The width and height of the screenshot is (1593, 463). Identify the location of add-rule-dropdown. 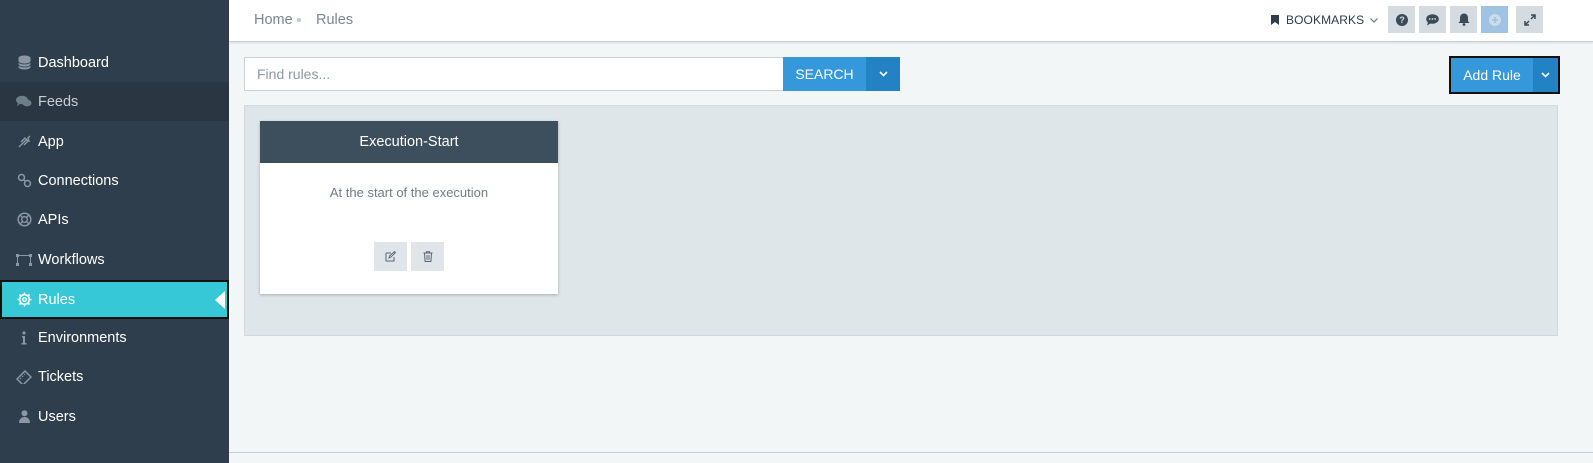
(1545, 75).